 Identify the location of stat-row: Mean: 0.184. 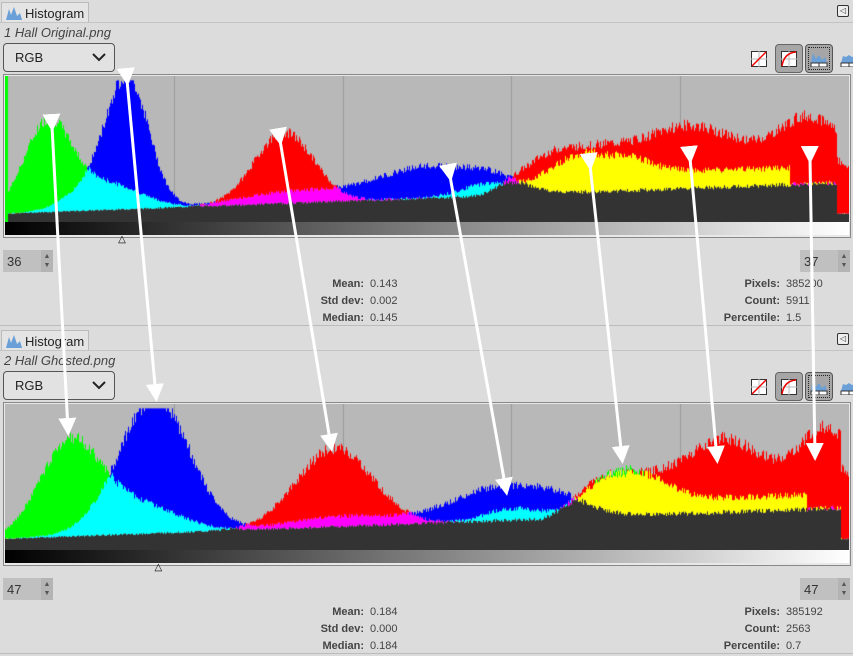
(349, 612).